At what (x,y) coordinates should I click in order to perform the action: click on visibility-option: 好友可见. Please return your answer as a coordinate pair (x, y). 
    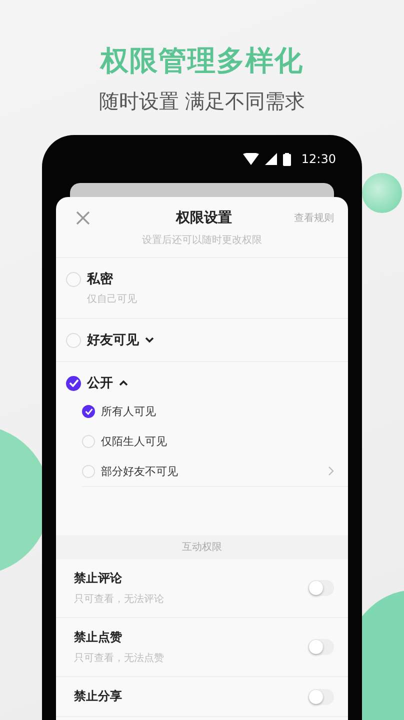
    Looking at the image, I should click on (207, 340).